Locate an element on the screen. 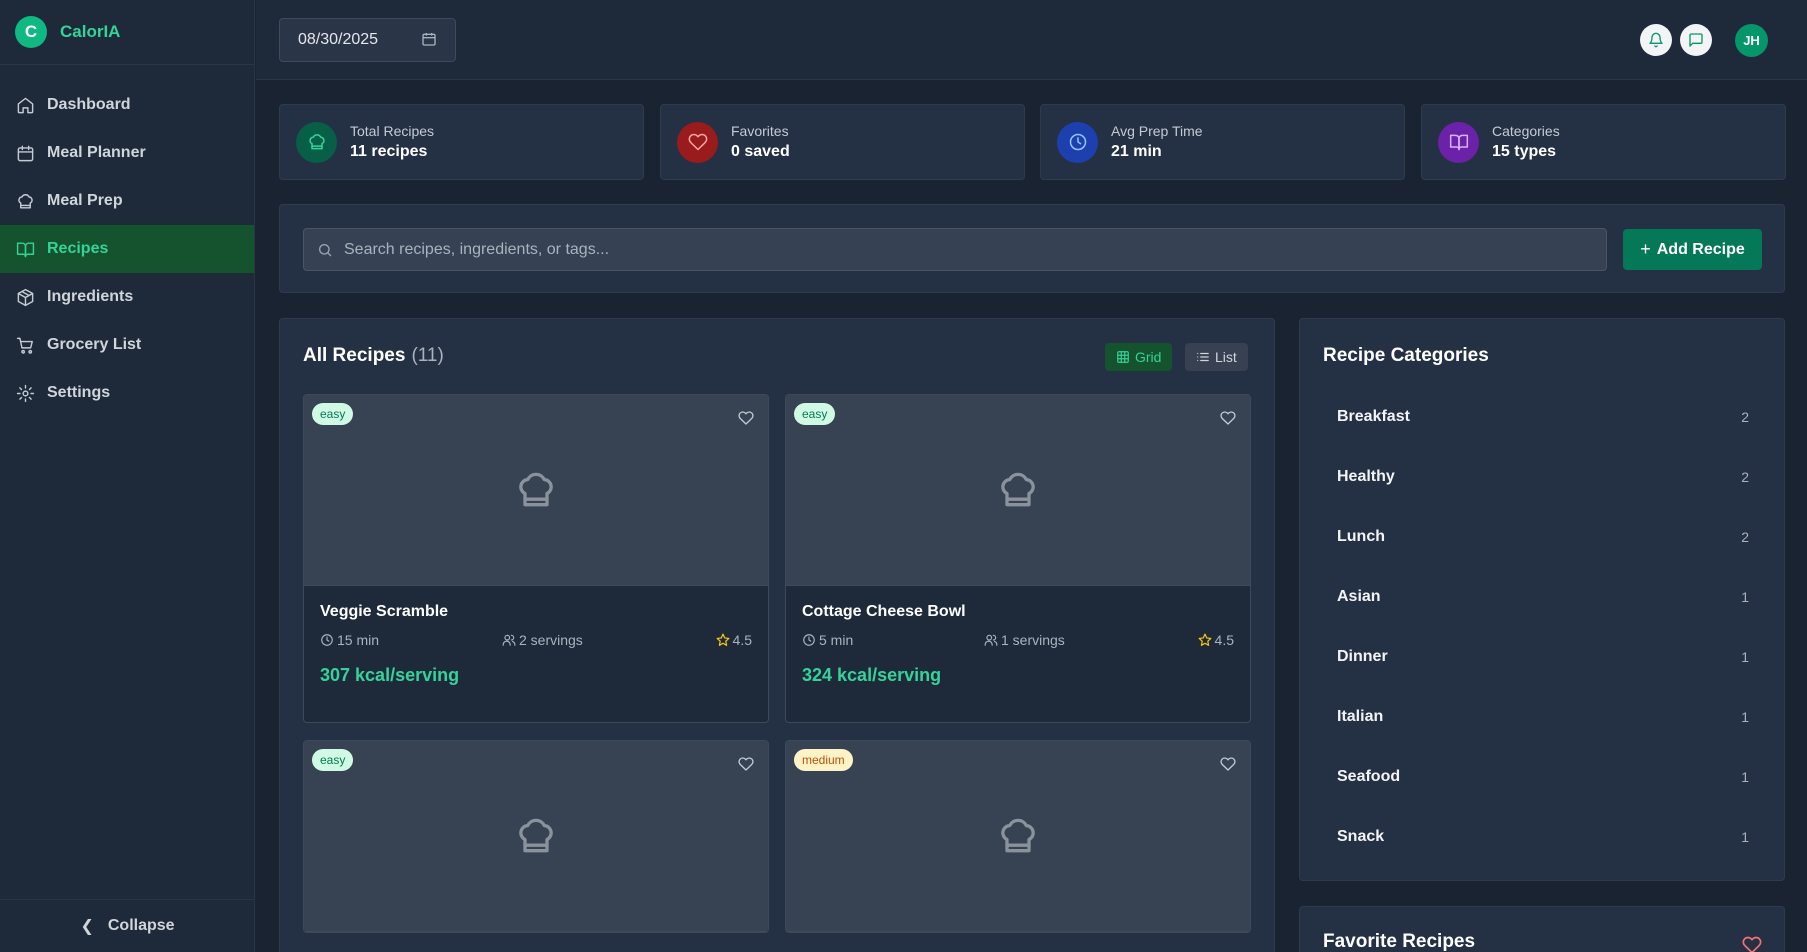 This screenshot has width=1807, height=952. category-item: Seafood 1 is located at coordinates (1543, 777).